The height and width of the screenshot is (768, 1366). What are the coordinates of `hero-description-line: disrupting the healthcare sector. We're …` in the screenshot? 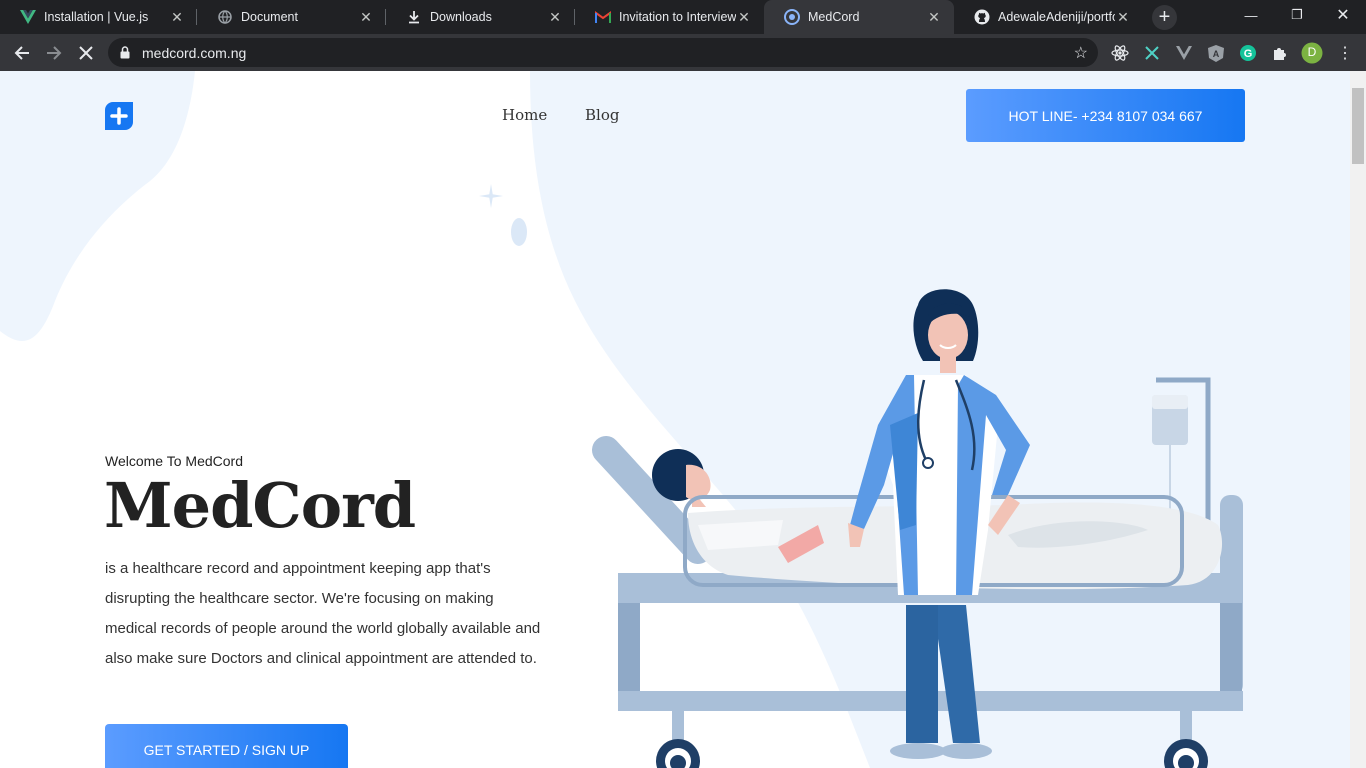 It's located at (299, 598).